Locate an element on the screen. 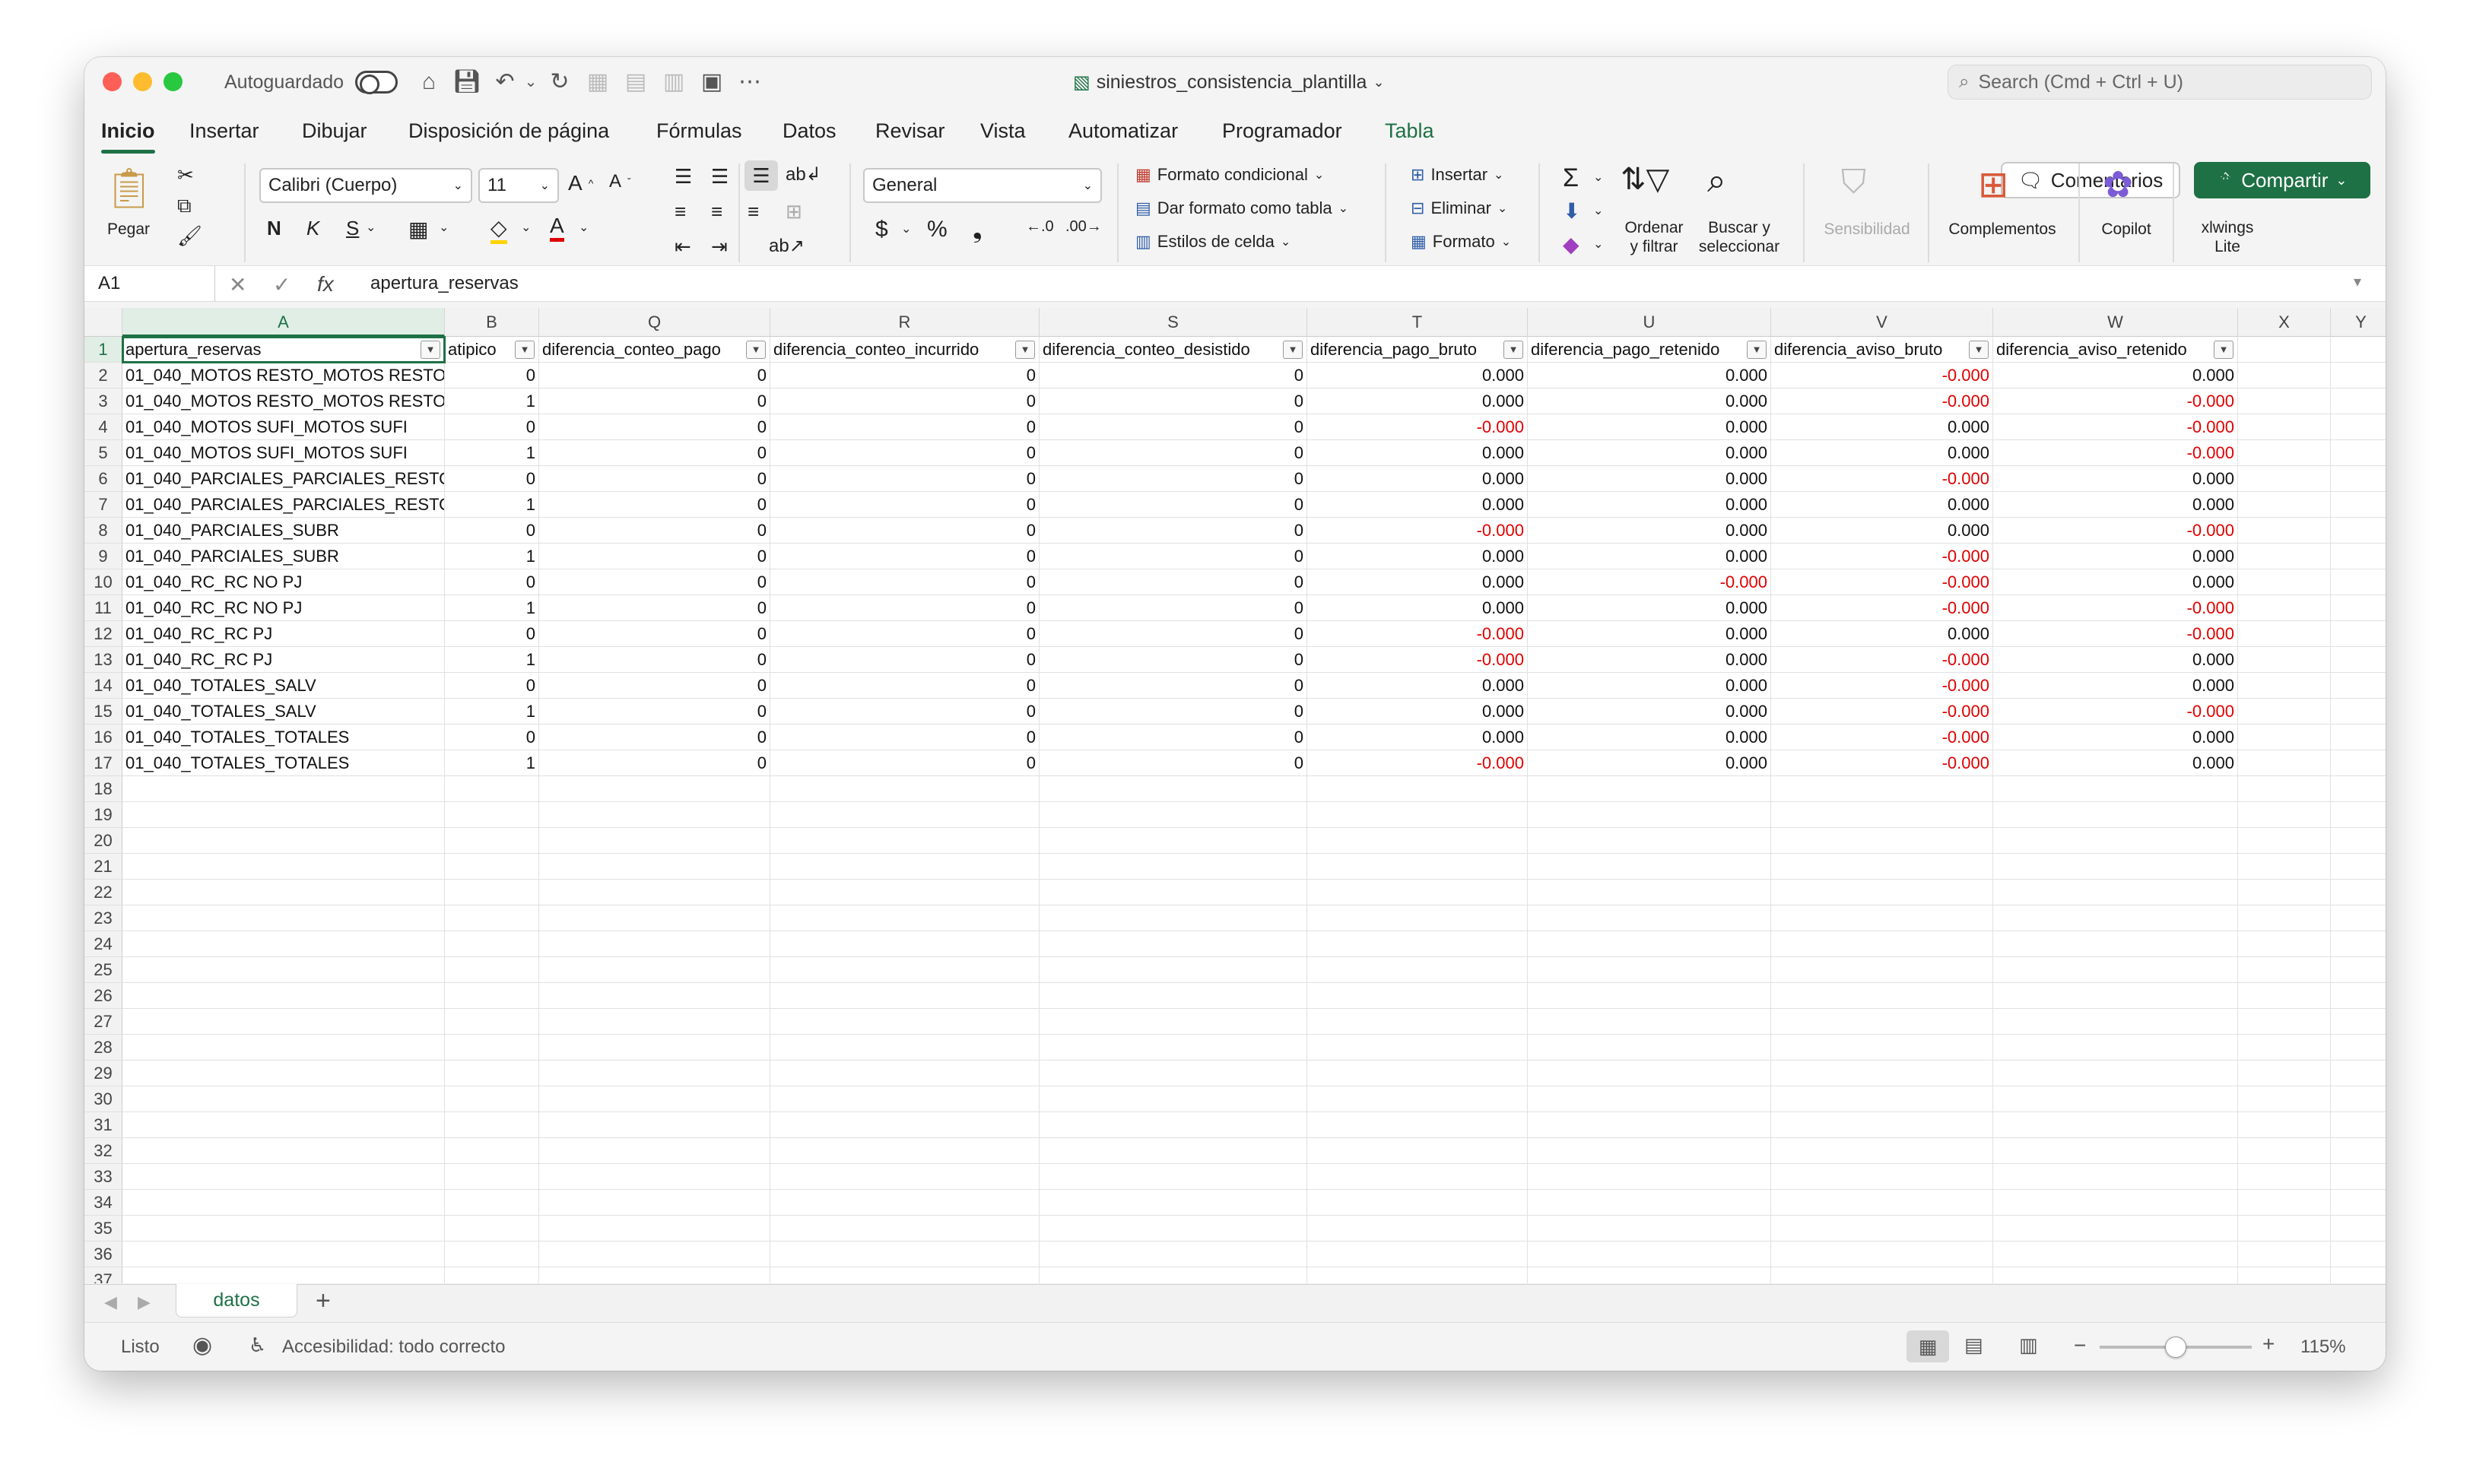 The width and height of the screenshot is (2470, 1484). number-format-select: General ⌄ is located at coordinates (982, 185).